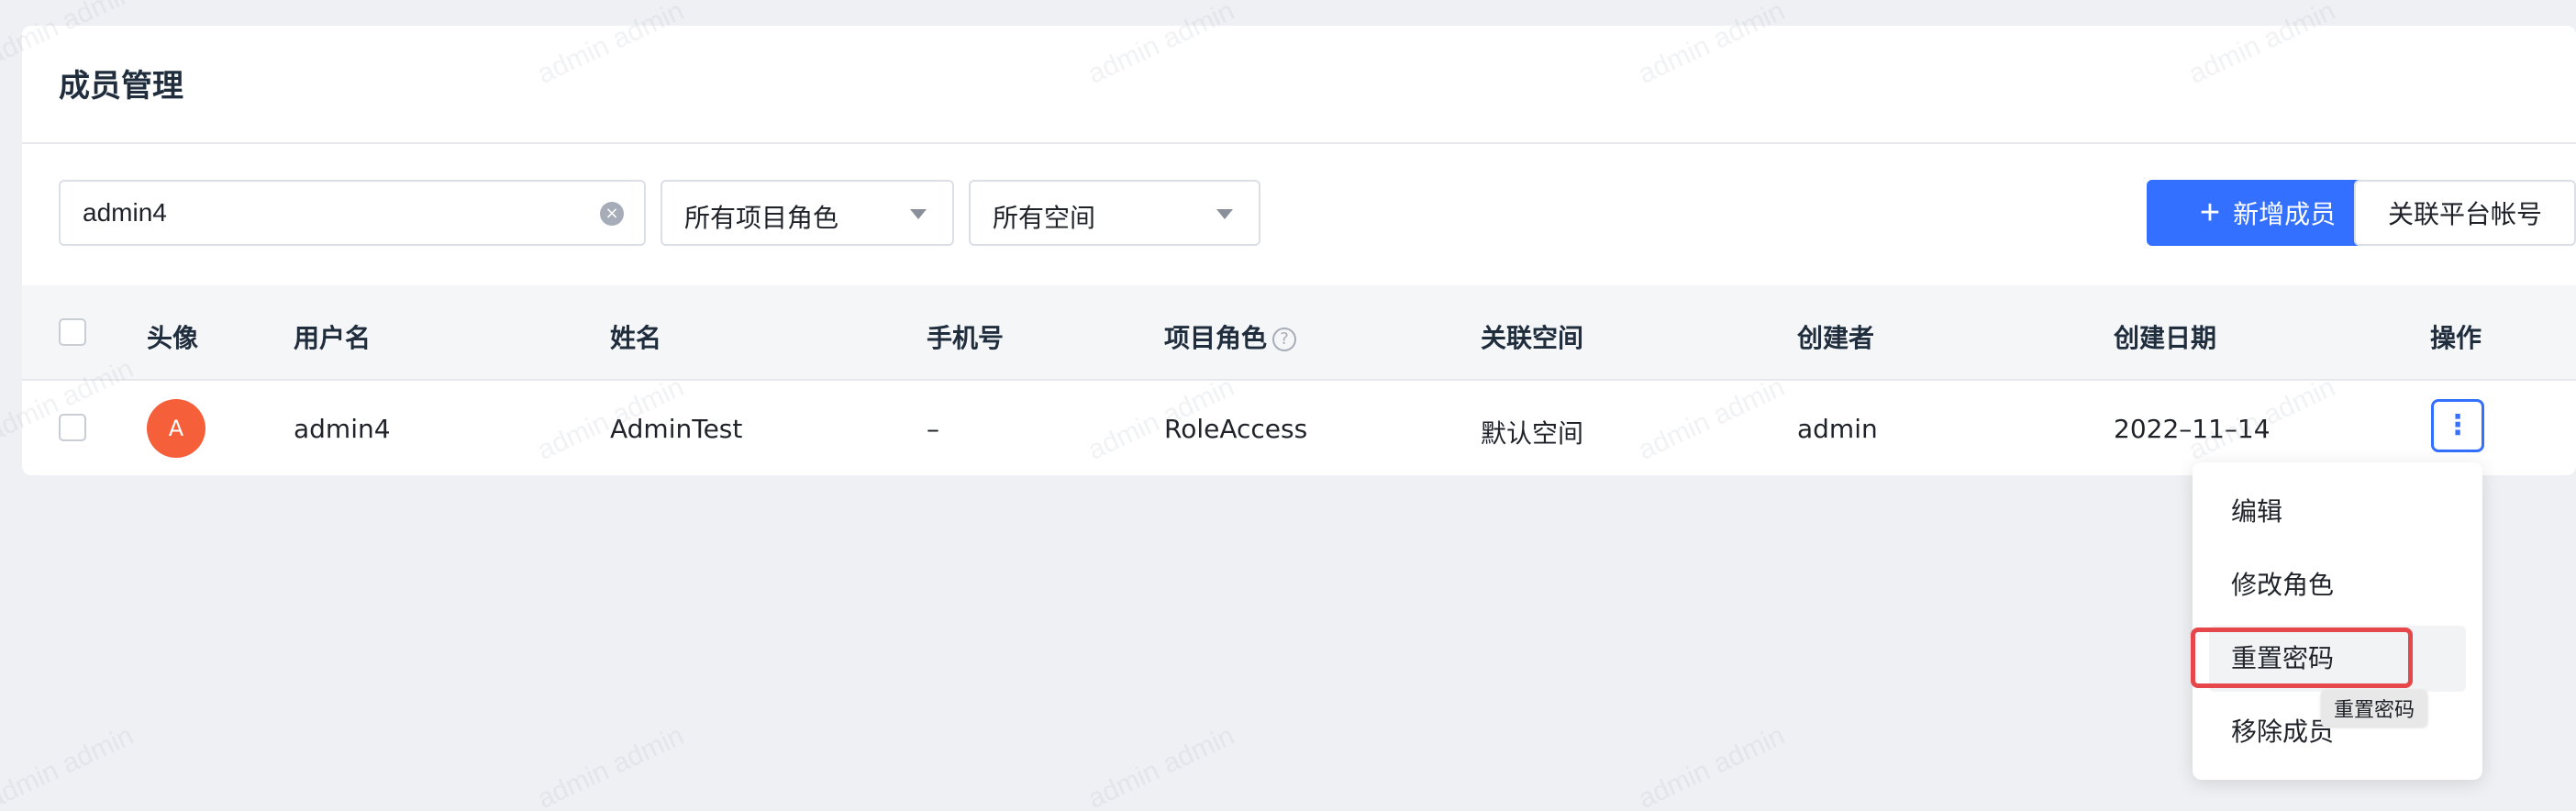 The width and height of the screenshot is (2576, 811). Describe the element at coordinates (342, 429) in the screenshot. I see `cell-username: admin4` at that location.